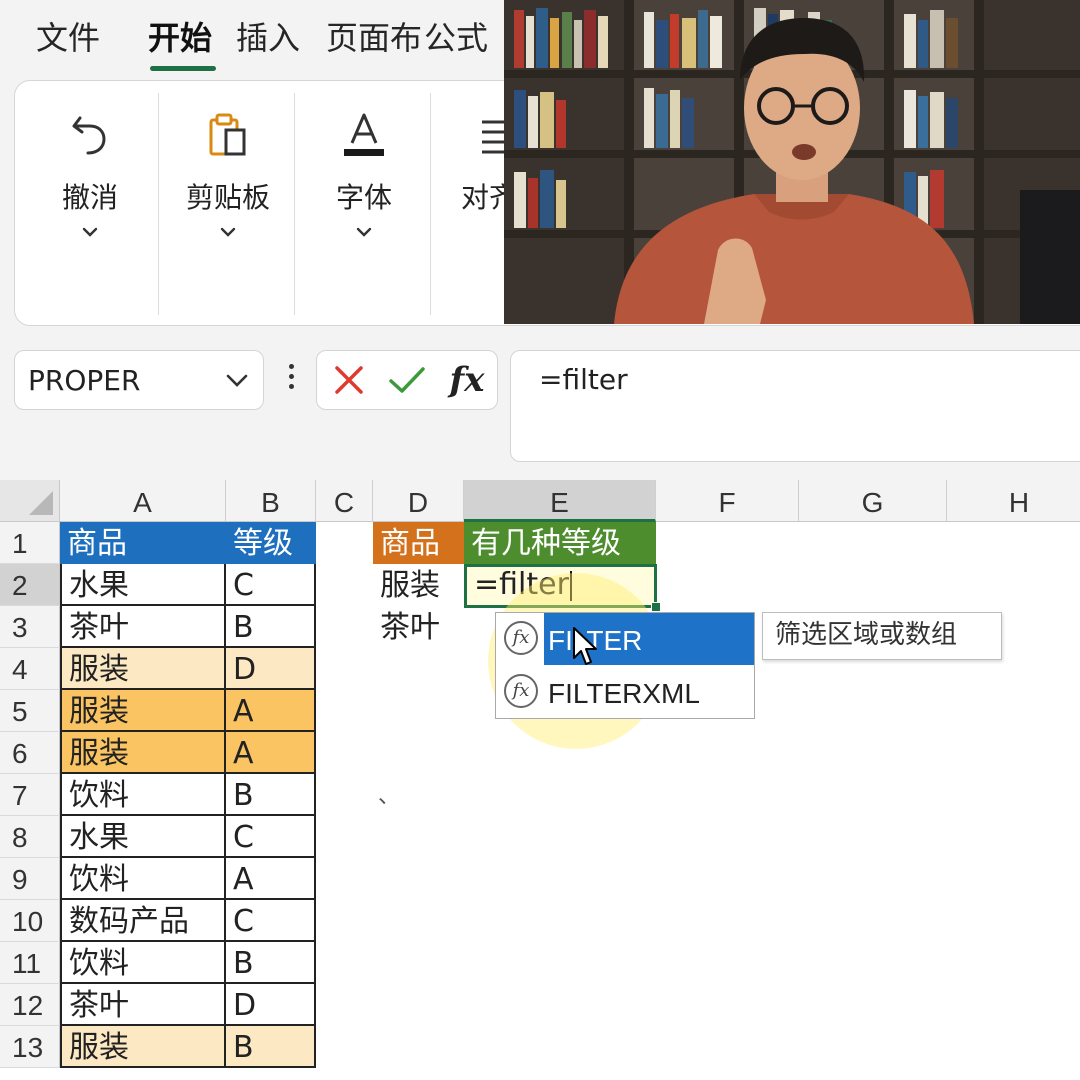  What do you see at coordinates (583, 379) in the screenshot?
I see `formula-bar-text: =filter` at bounding box center [583, 379].